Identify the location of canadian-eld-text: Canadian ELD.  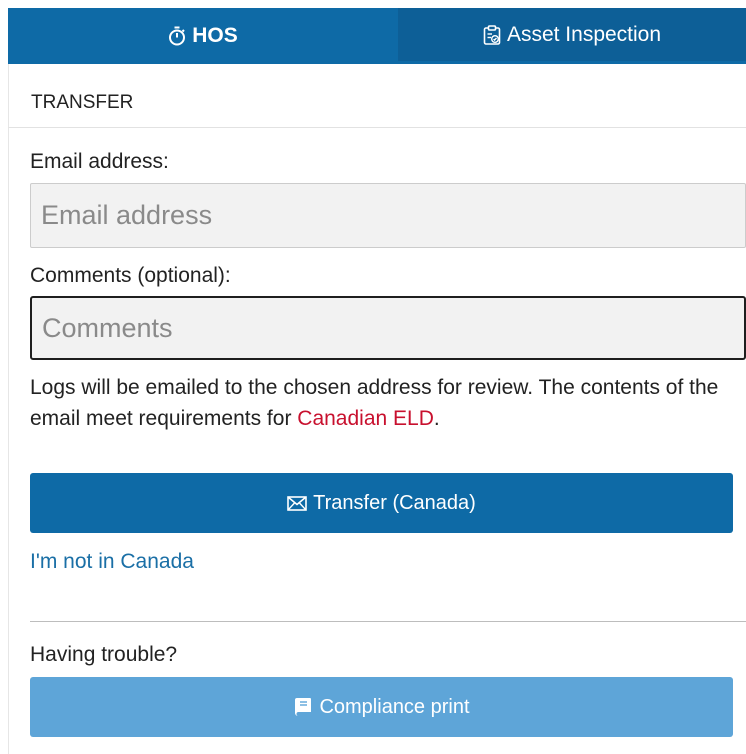
(365, 418).